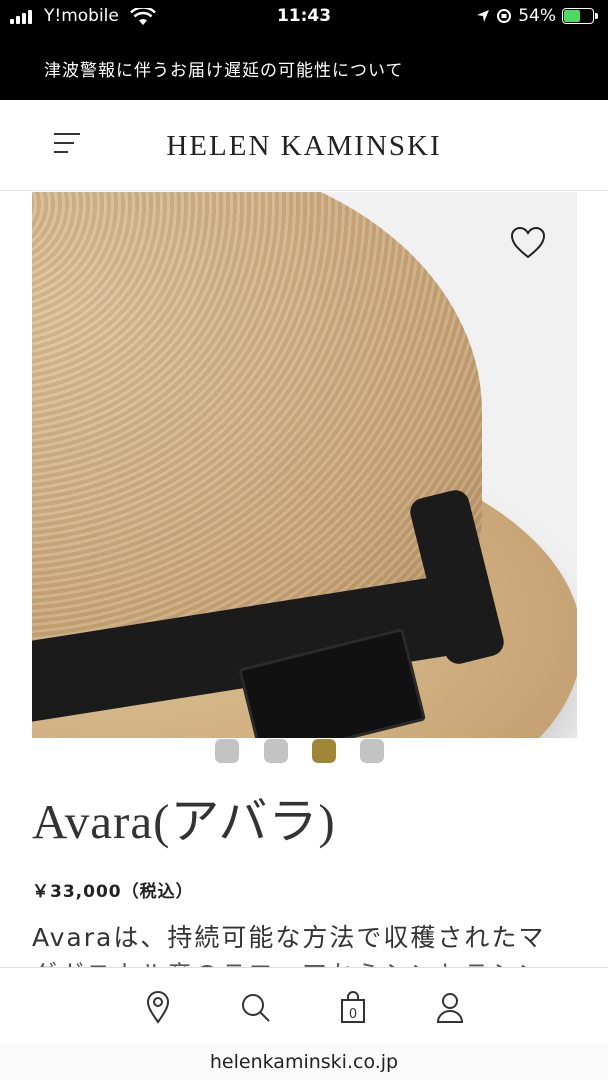 The image size is (608, 1080). Describe the element at coordinates (353, 1014) in the screenshot. I see `svg-text: 0` at that location.